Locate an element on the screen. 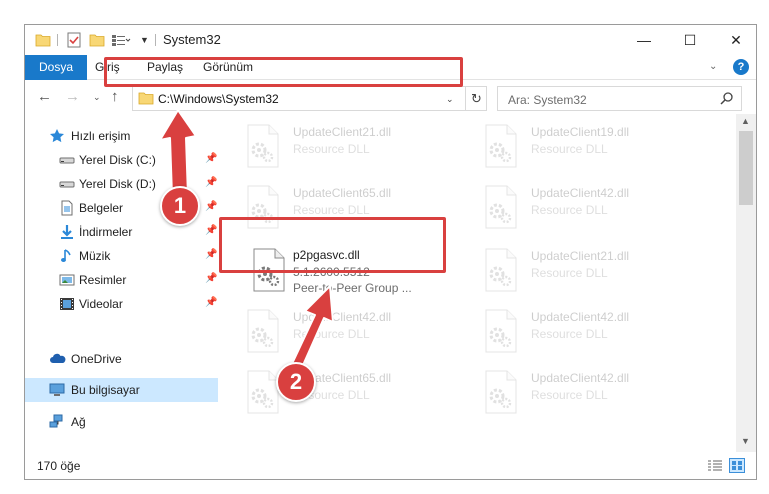 This screenshot has width=769, height=494. scroll-up-icon: ▲ is located at coordinates (745, 121).